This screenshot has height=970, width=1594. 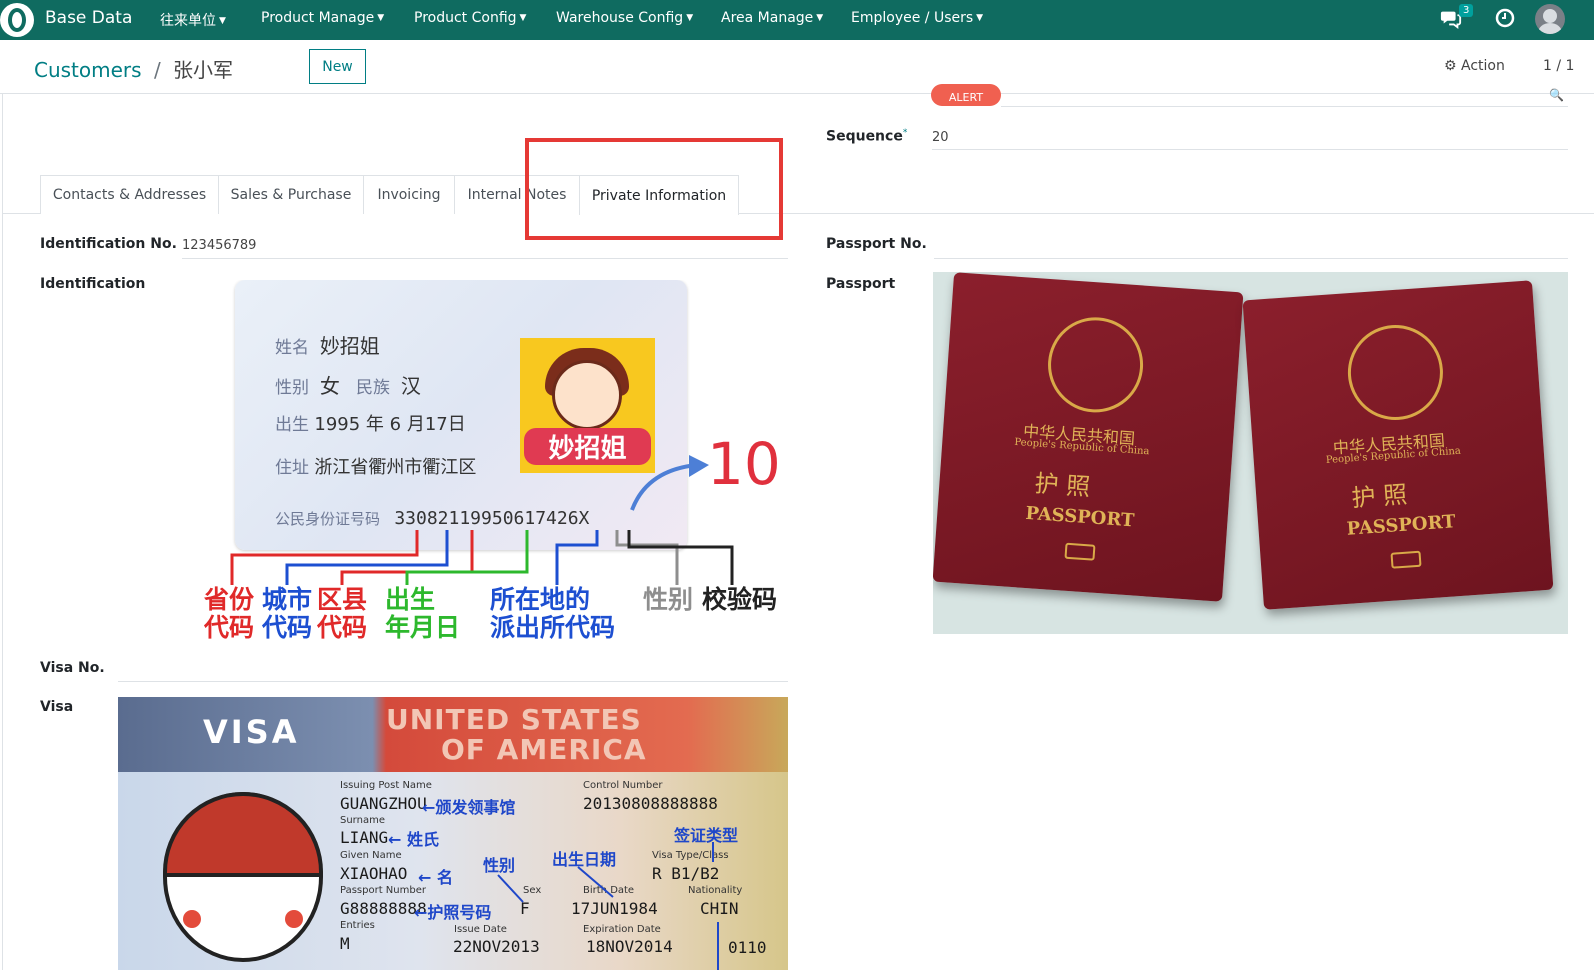 What do you see at coordinates (291, 194) in the screenshot?
I see `tab-sales-purchase: Sales & Purchase` at bounding box center [291, 194].